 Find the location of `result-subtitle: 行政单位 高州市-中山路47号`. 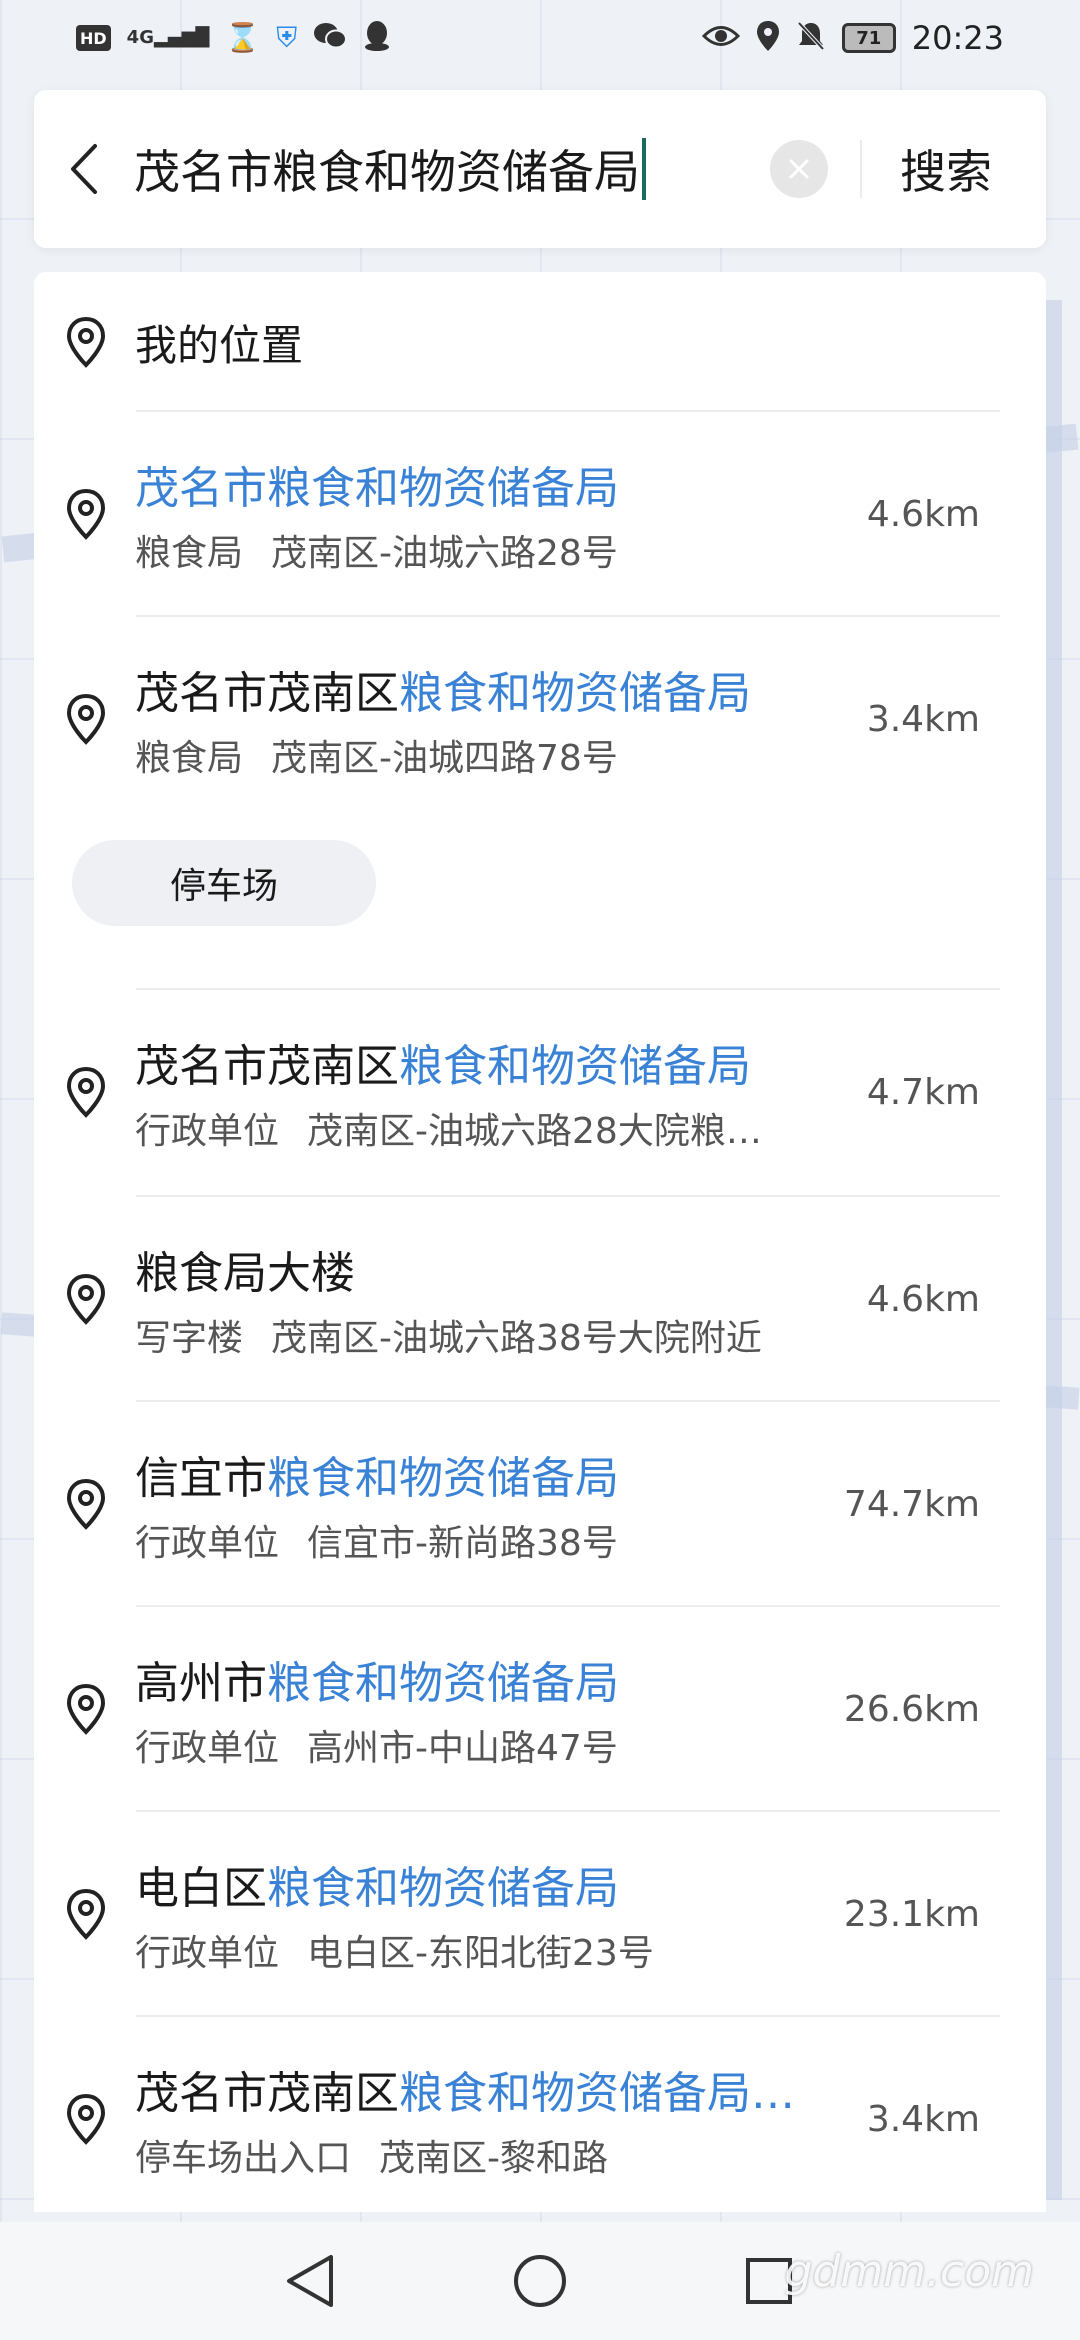

result-subtitle: 行政单位 高州市-中山路47号 is located at coordinates (376, 1745).